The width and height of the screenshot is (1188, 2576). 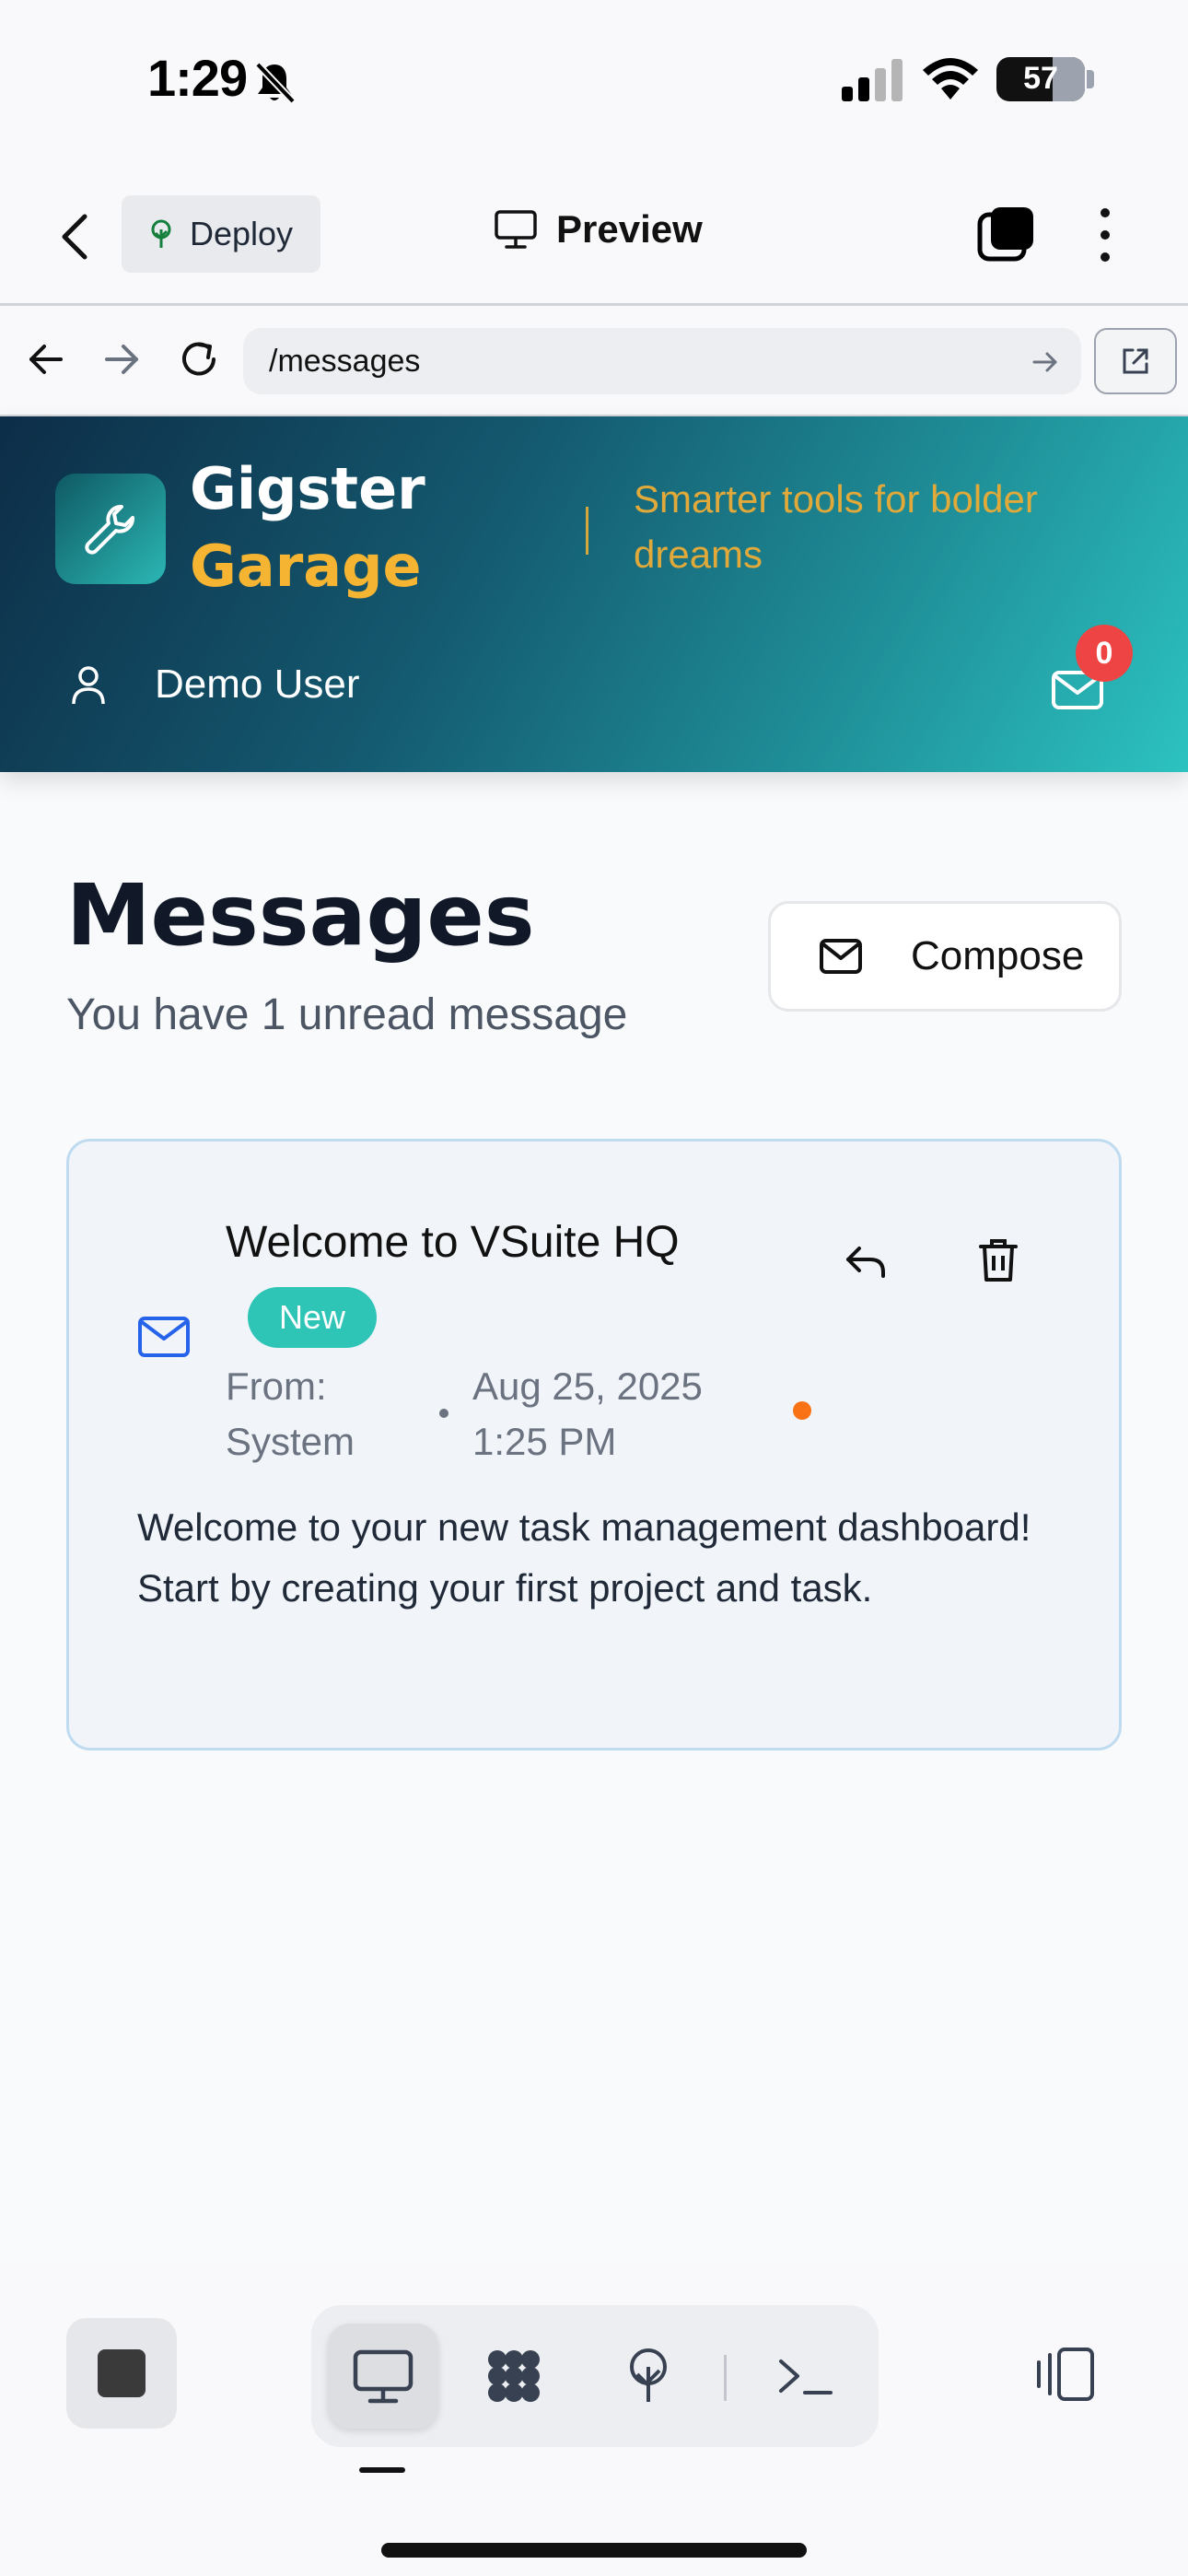 I want to click on page-subtitle: You have 1 unread message, so click(x=347, y=1015).